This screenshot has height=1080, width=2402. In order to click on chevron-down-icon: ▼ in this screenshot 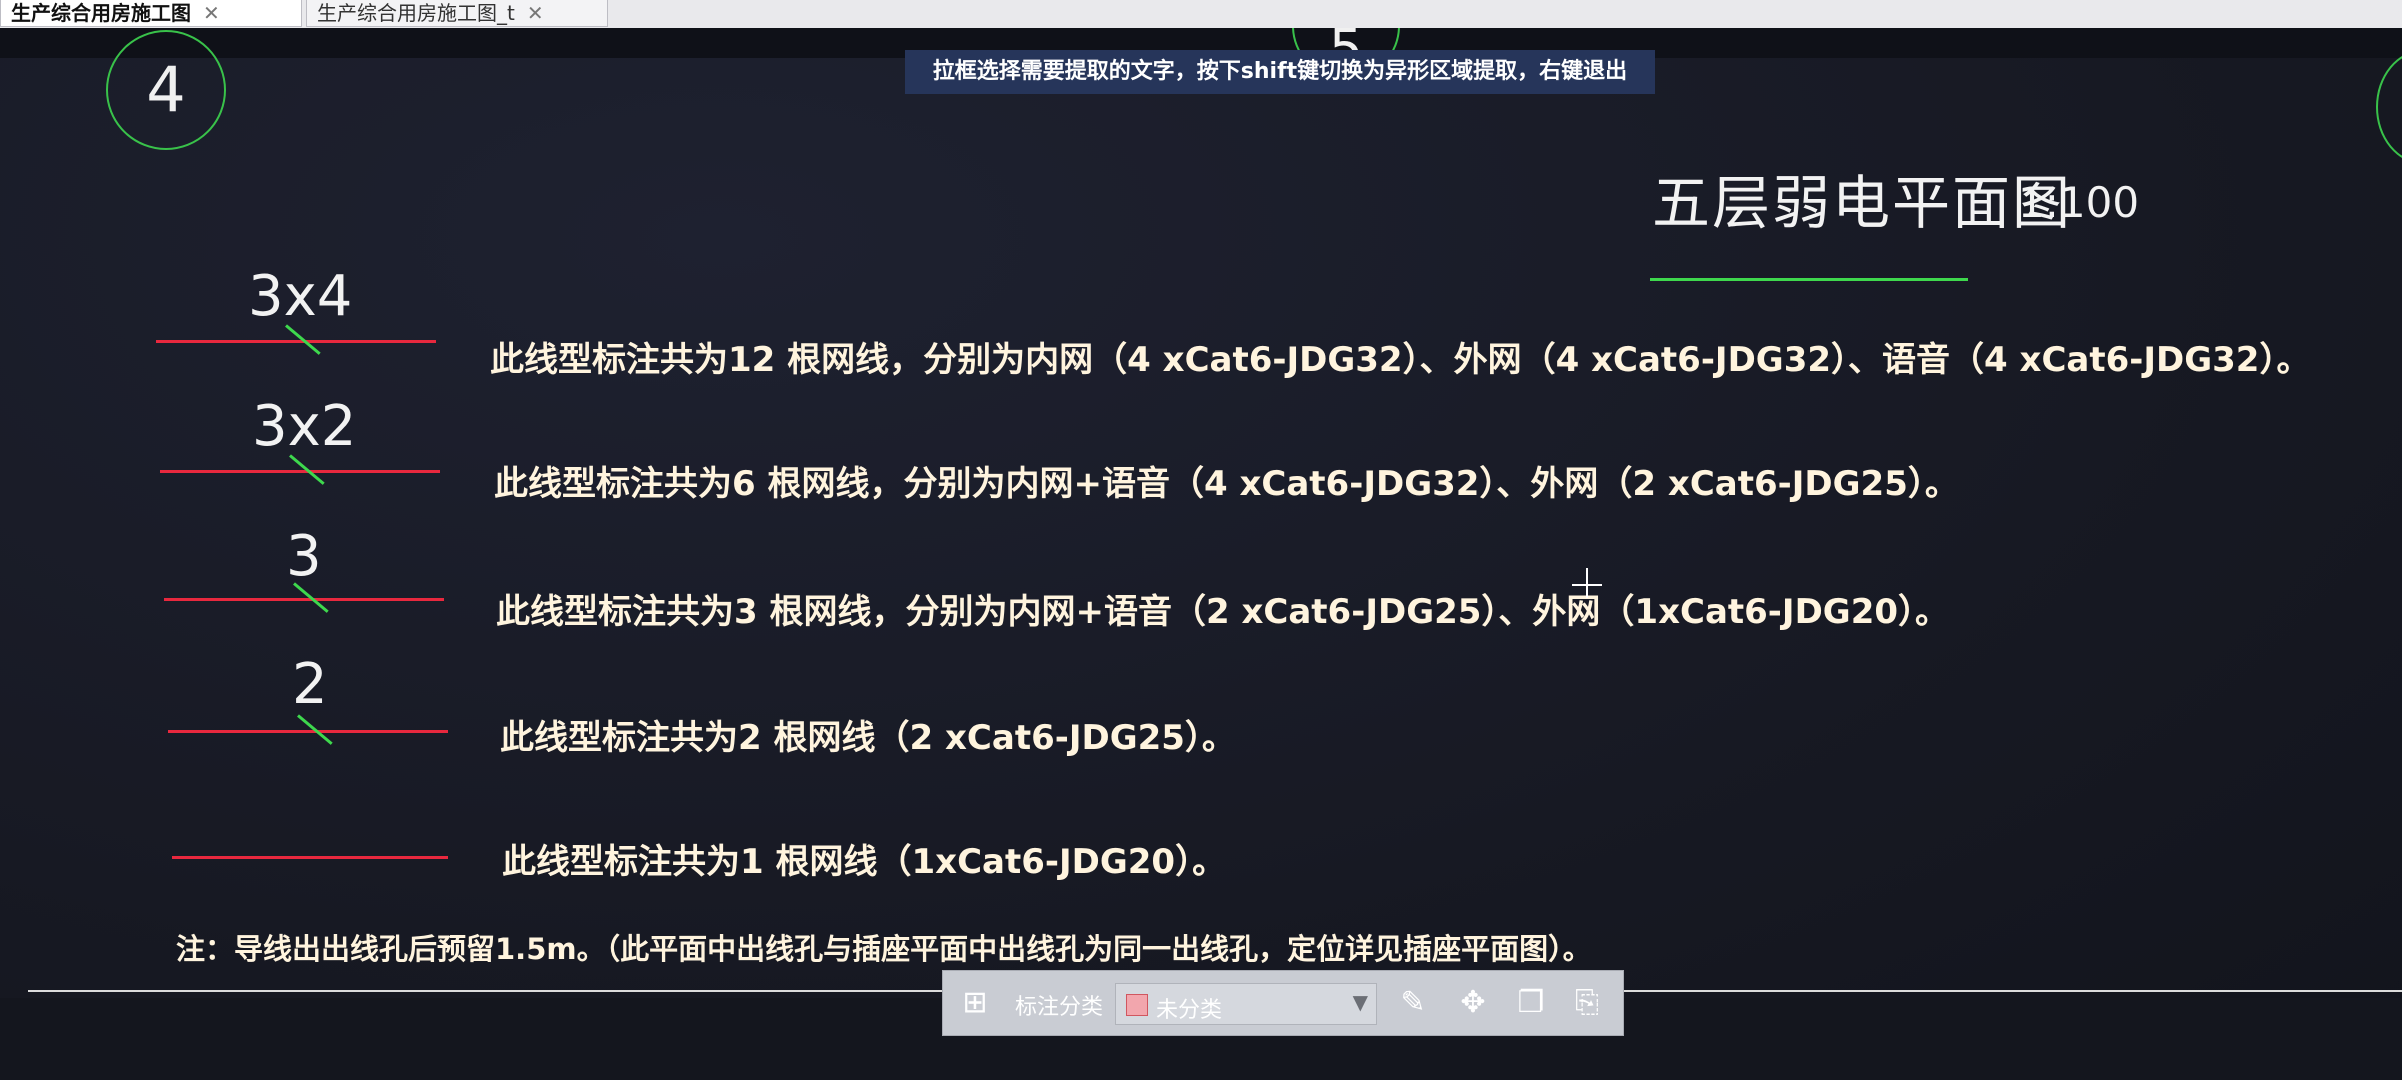, I will do `click(1360, 1002)`.